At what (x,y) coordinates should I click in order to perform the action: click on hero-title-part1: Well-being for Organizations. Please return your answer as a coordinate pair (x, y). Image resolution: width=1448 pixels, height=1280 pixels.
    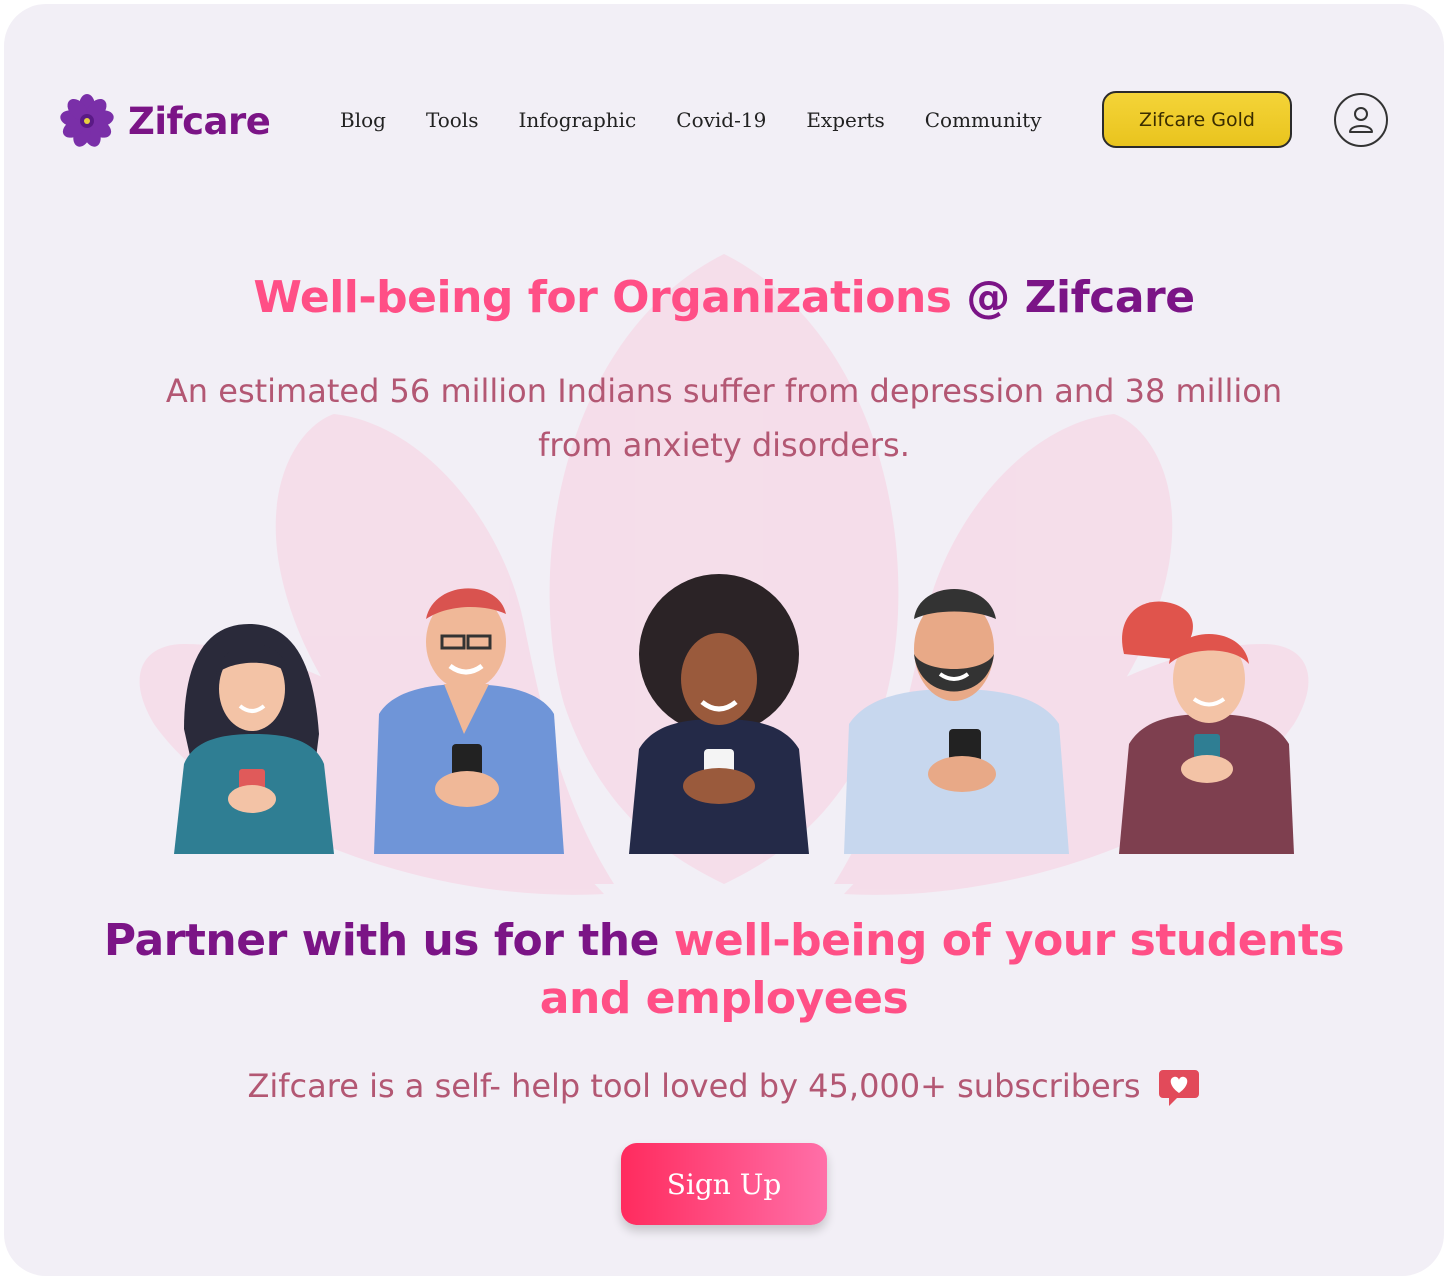
    Looking at the image, I should click on (602, 297).